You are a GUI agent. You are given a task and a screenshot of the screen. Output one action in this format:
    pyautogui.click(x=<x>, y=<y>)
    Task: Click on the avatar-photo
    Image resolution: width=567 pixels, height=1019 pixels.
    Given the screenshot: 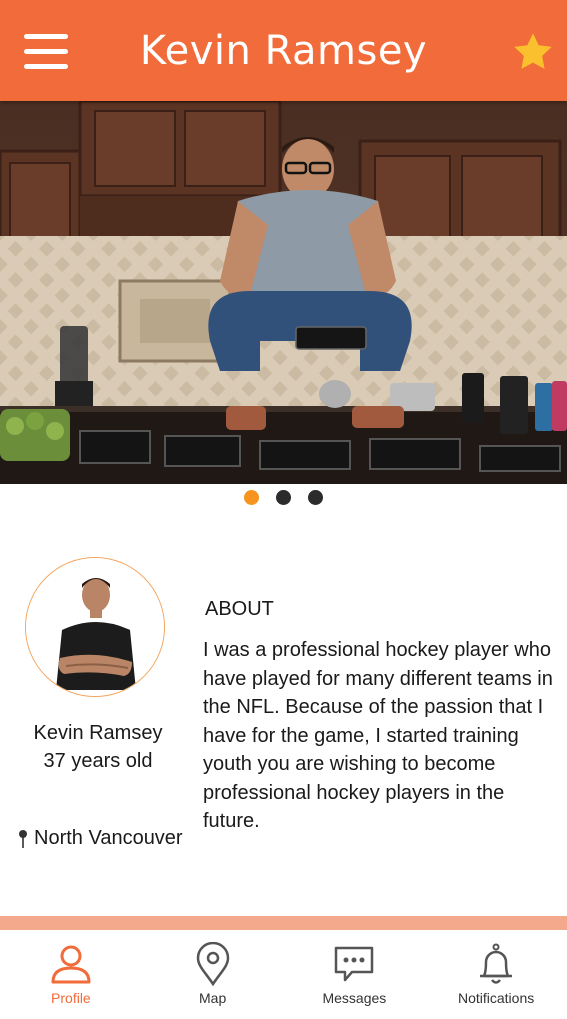 What is the action you would take?
    pyautogui.click(x=95, y=627)
    